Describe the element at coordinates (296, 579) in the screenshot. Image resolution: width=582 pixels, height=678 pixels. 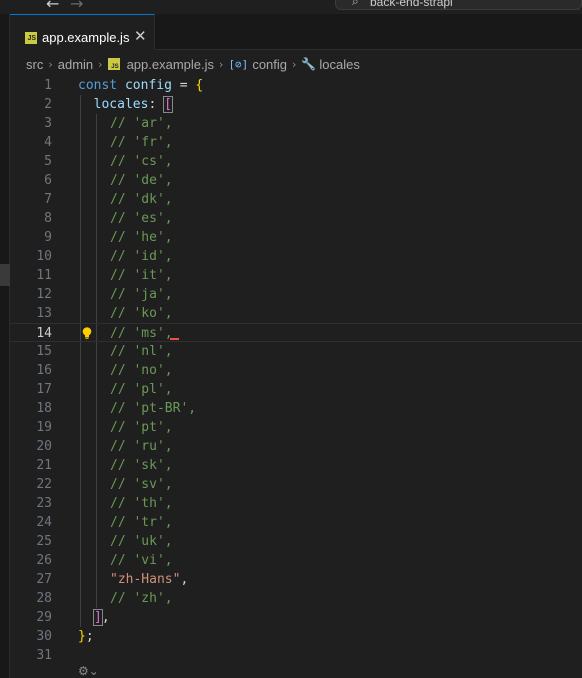
I see `code-line: 27 "zh-Hans",` at that location.